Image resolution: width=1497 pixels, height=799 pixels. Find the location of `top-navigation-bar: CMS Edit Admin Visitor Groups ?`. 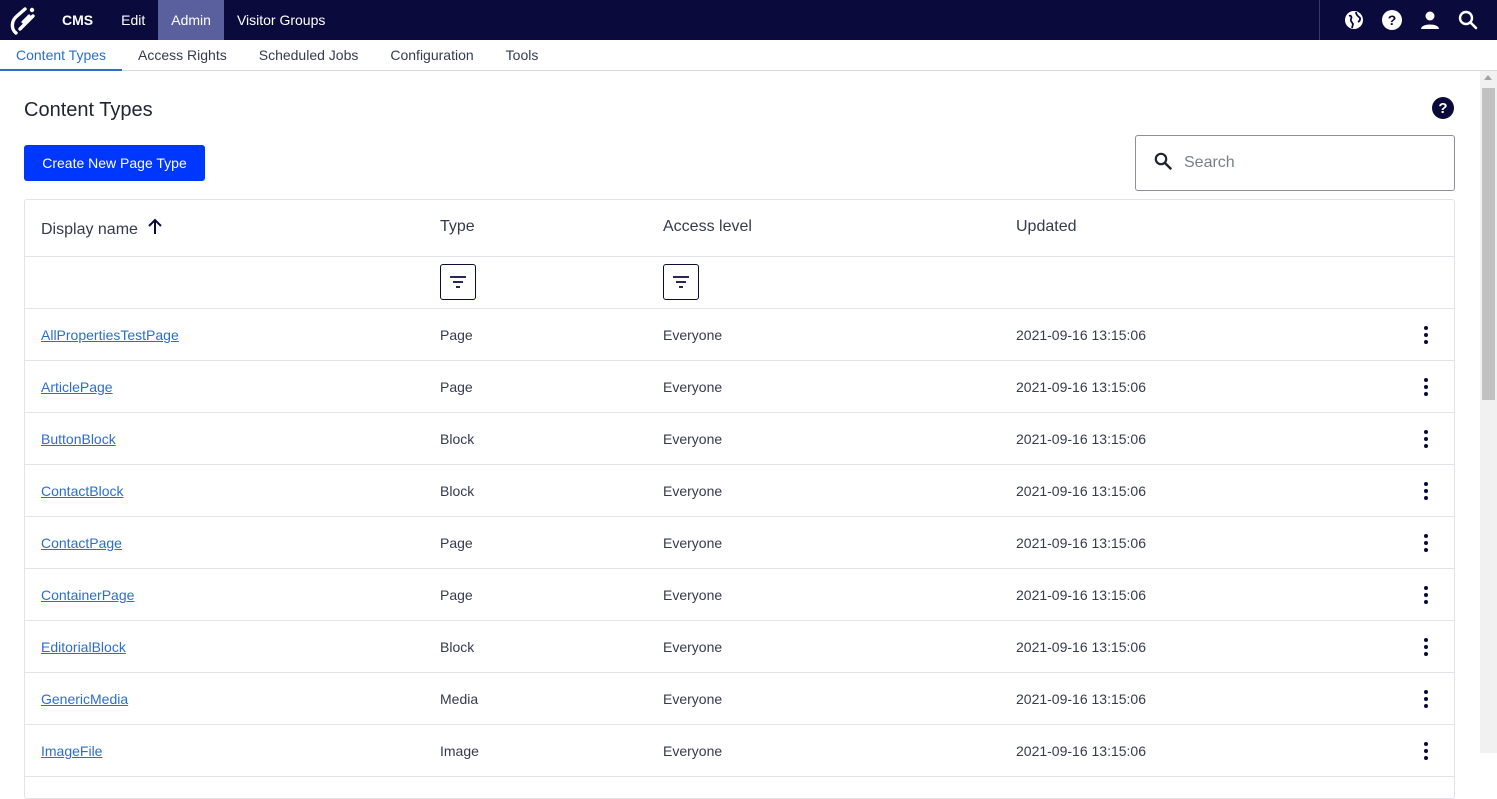

top-navigation-bar: CMS Edit Admin Visitor Groups ? is located at coordinates (748, 20).